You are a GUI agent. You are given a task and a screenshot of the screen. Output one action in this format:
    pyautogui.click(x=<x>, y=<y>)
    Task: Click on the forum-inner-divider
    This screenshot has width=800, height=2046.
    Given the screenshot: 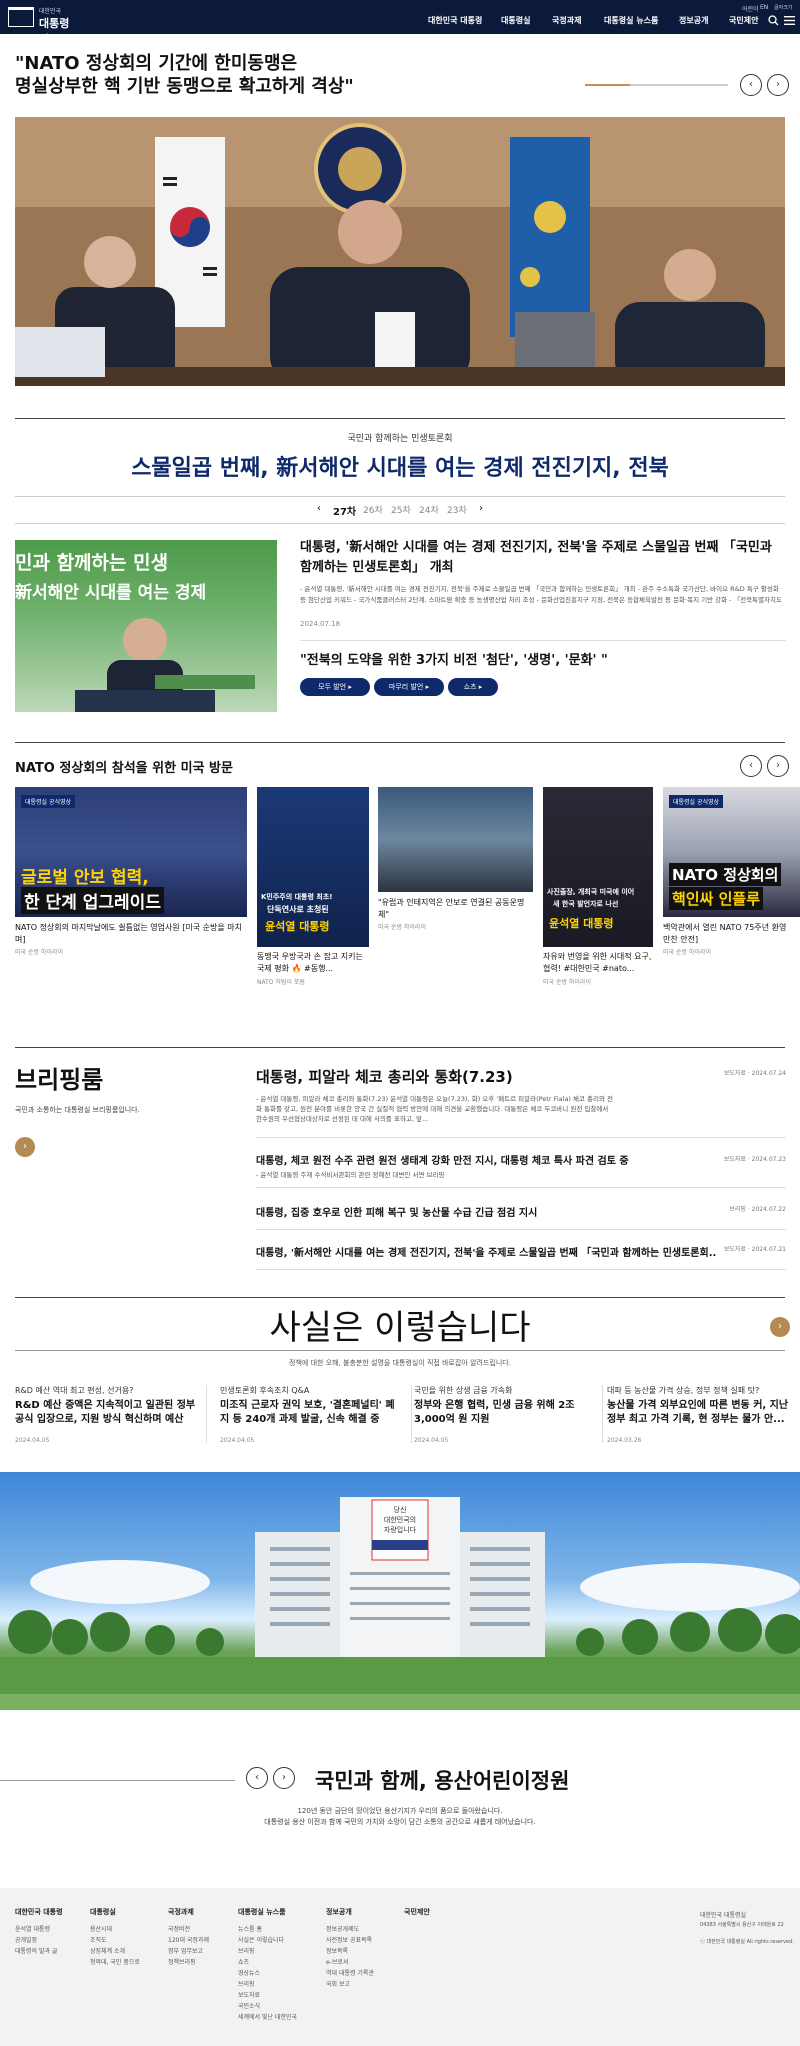 What is the action you would take?
    pyautogui.click(x=543, y=640)
    